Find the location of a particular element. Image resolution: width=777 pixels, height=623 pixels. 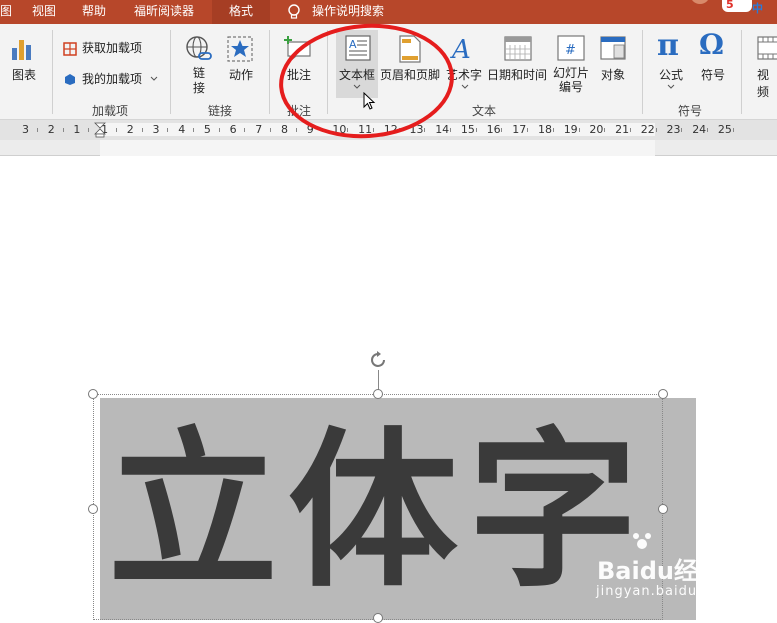

tell-me-search: 操作说明搜索 is located at coordinates (348, 12).